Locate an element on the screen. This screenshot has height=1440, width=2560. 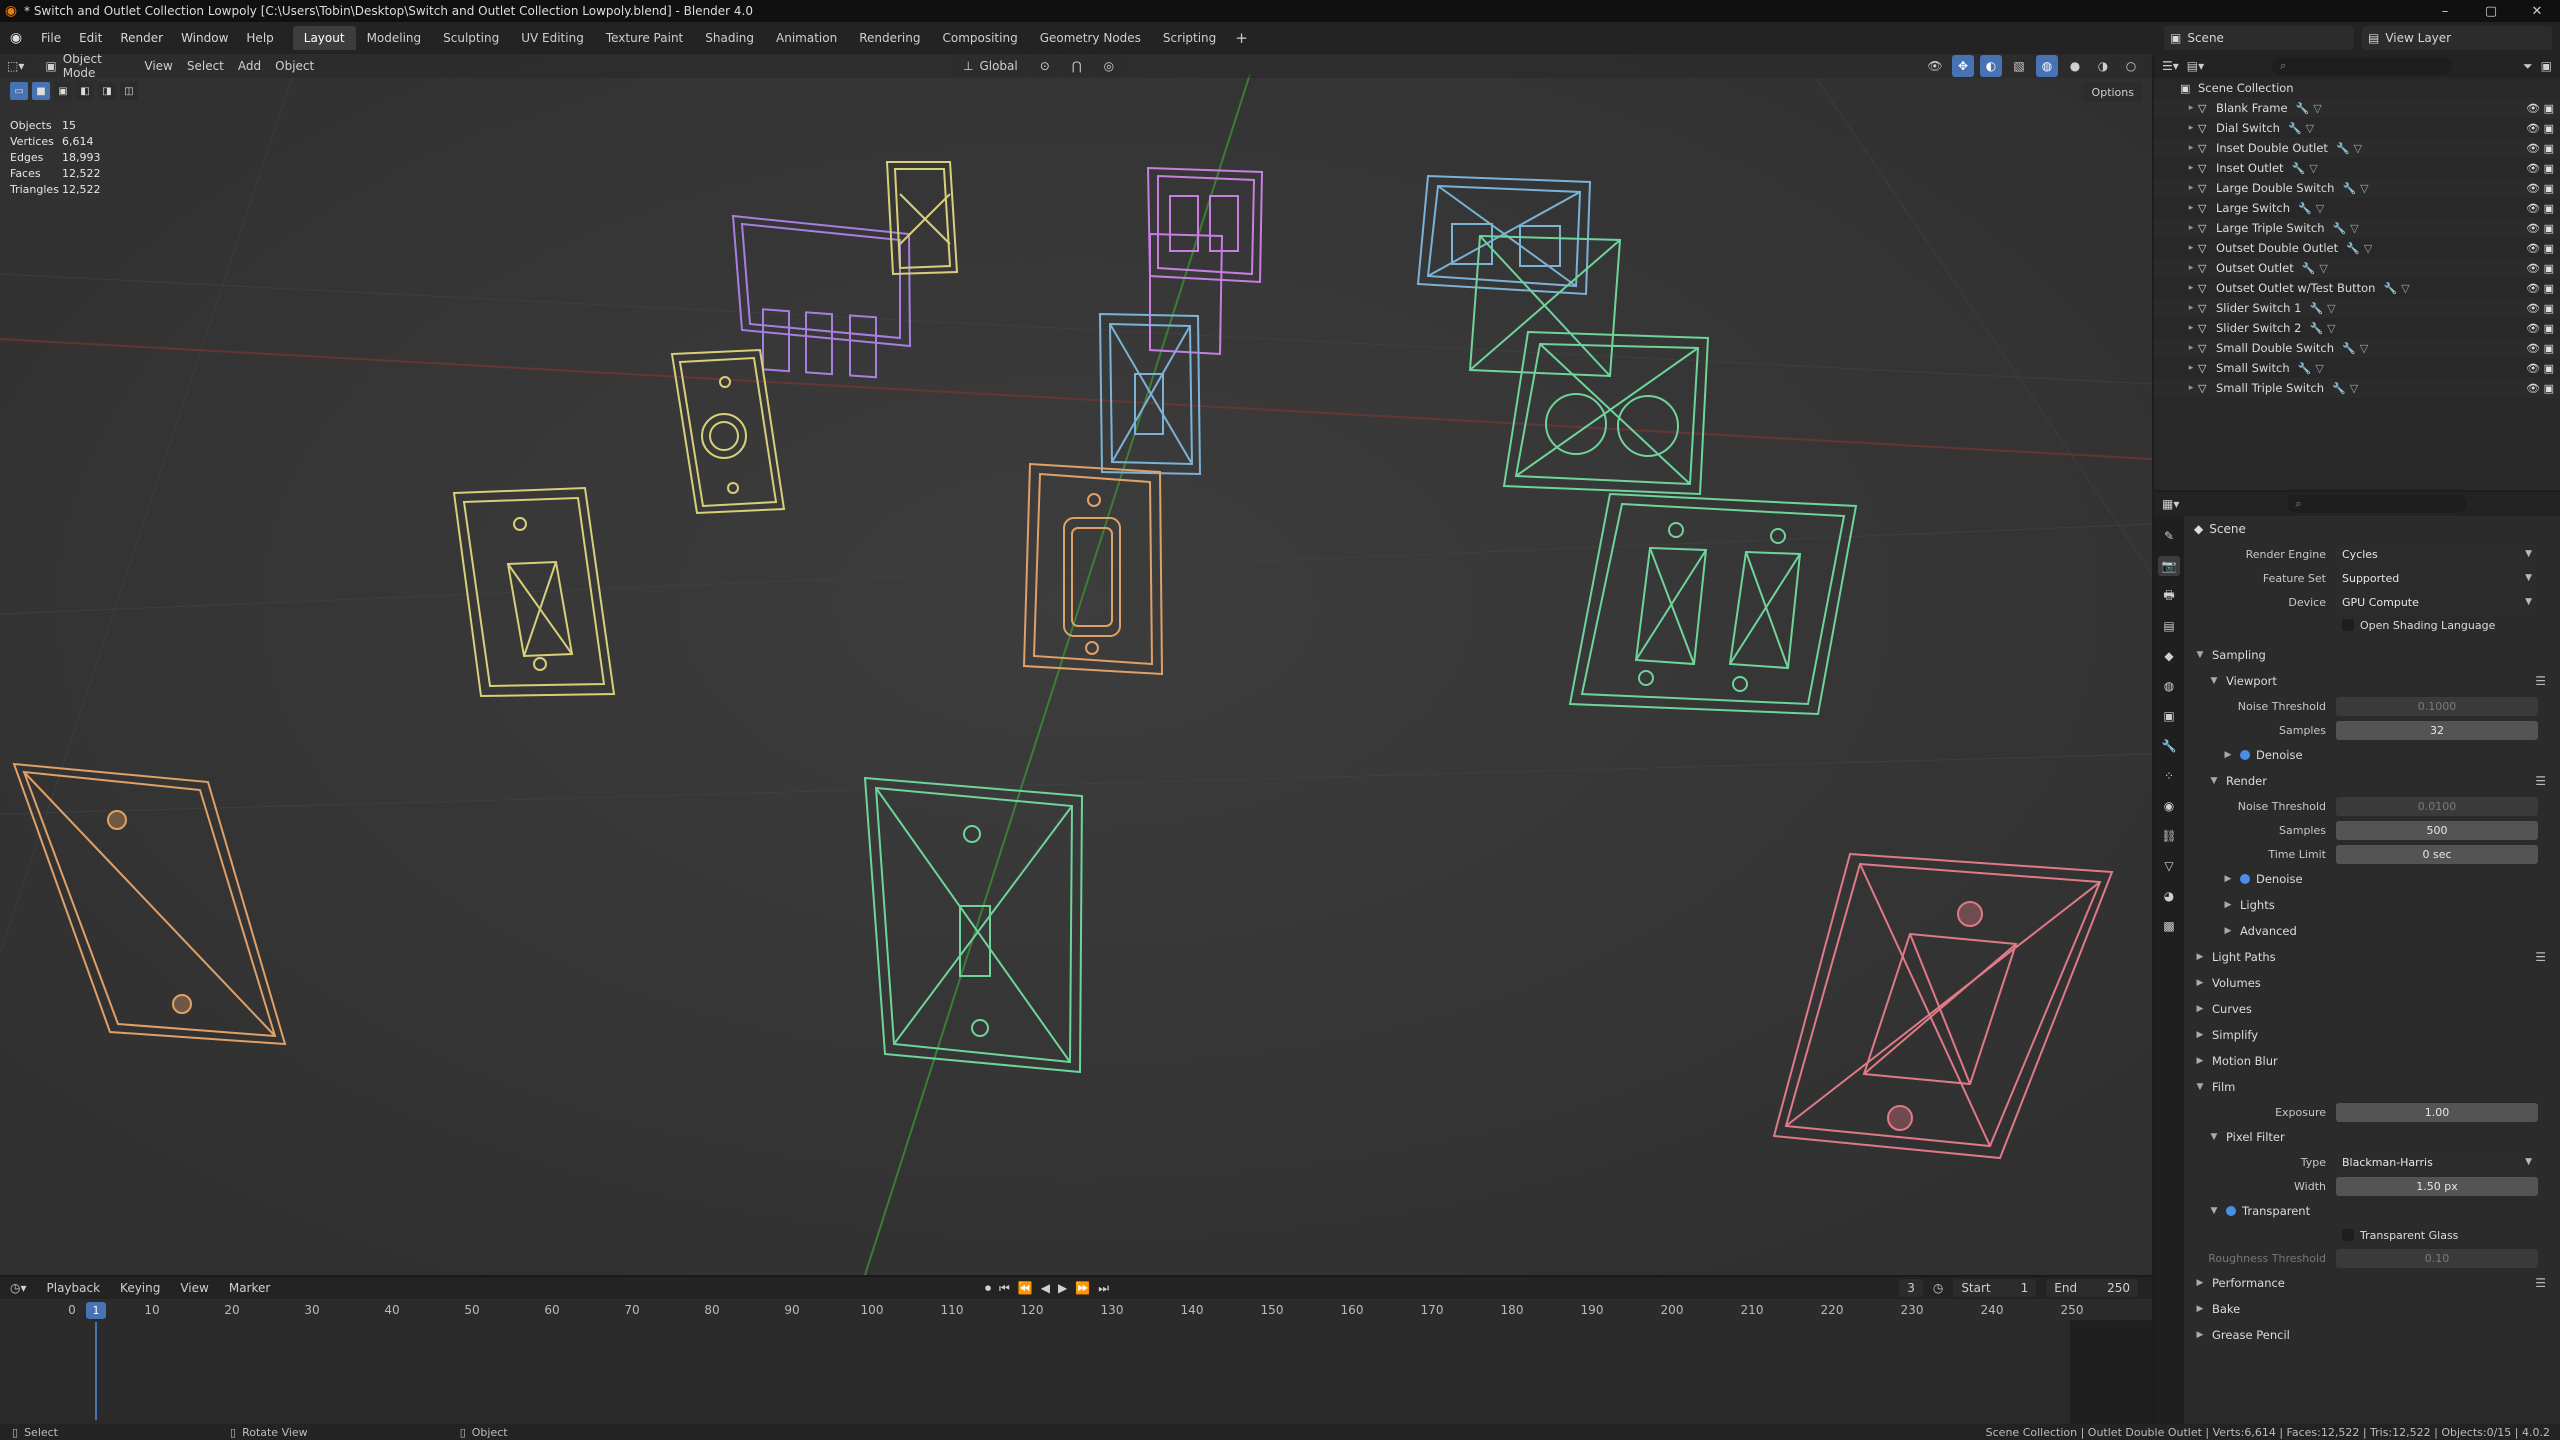
menu-select: Select is located at coordinates (205, 66).